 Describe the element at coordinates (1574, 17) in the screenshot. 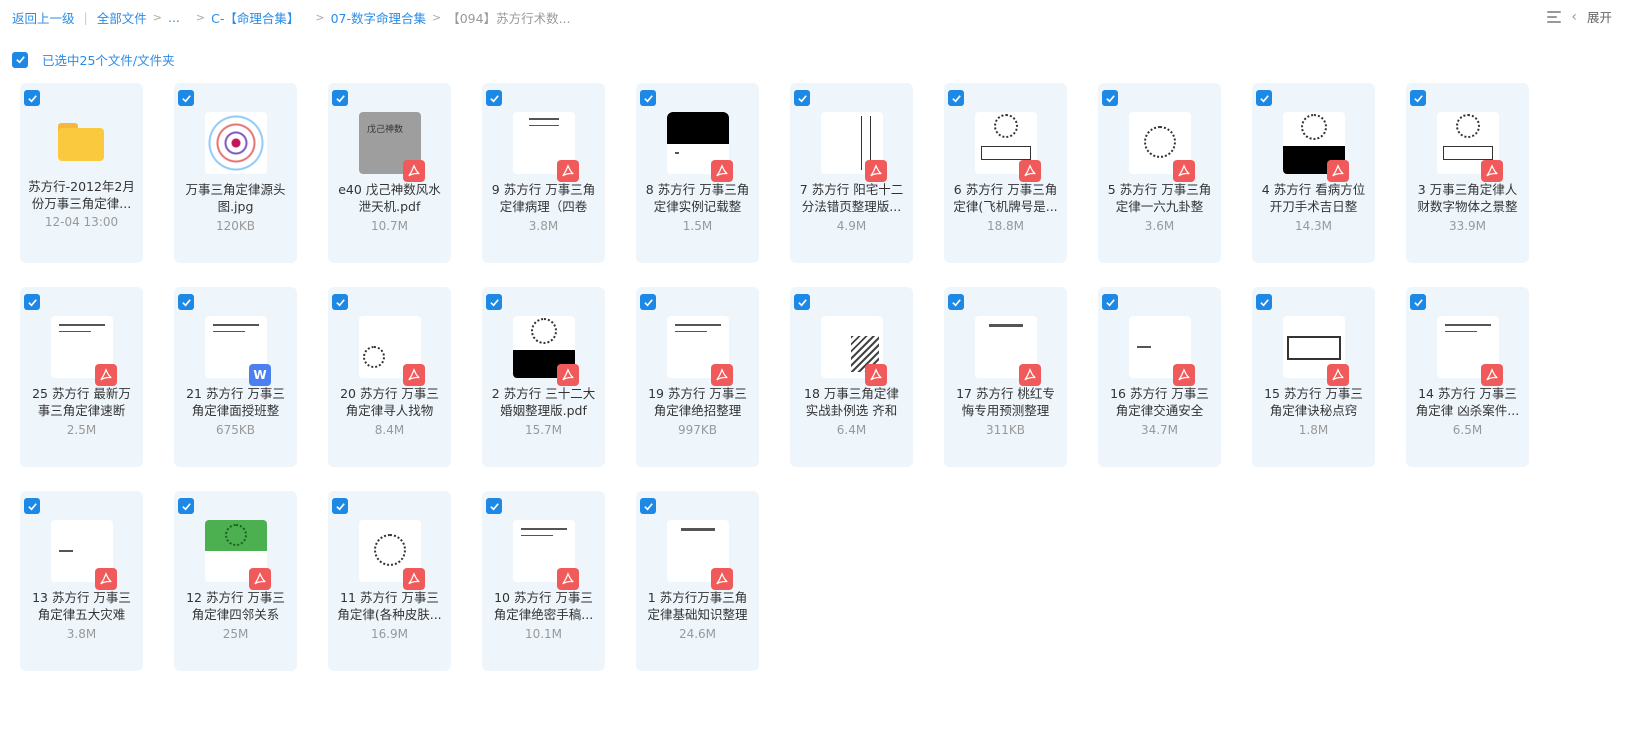

I see `chevron-left-icon: ‹` at that location.